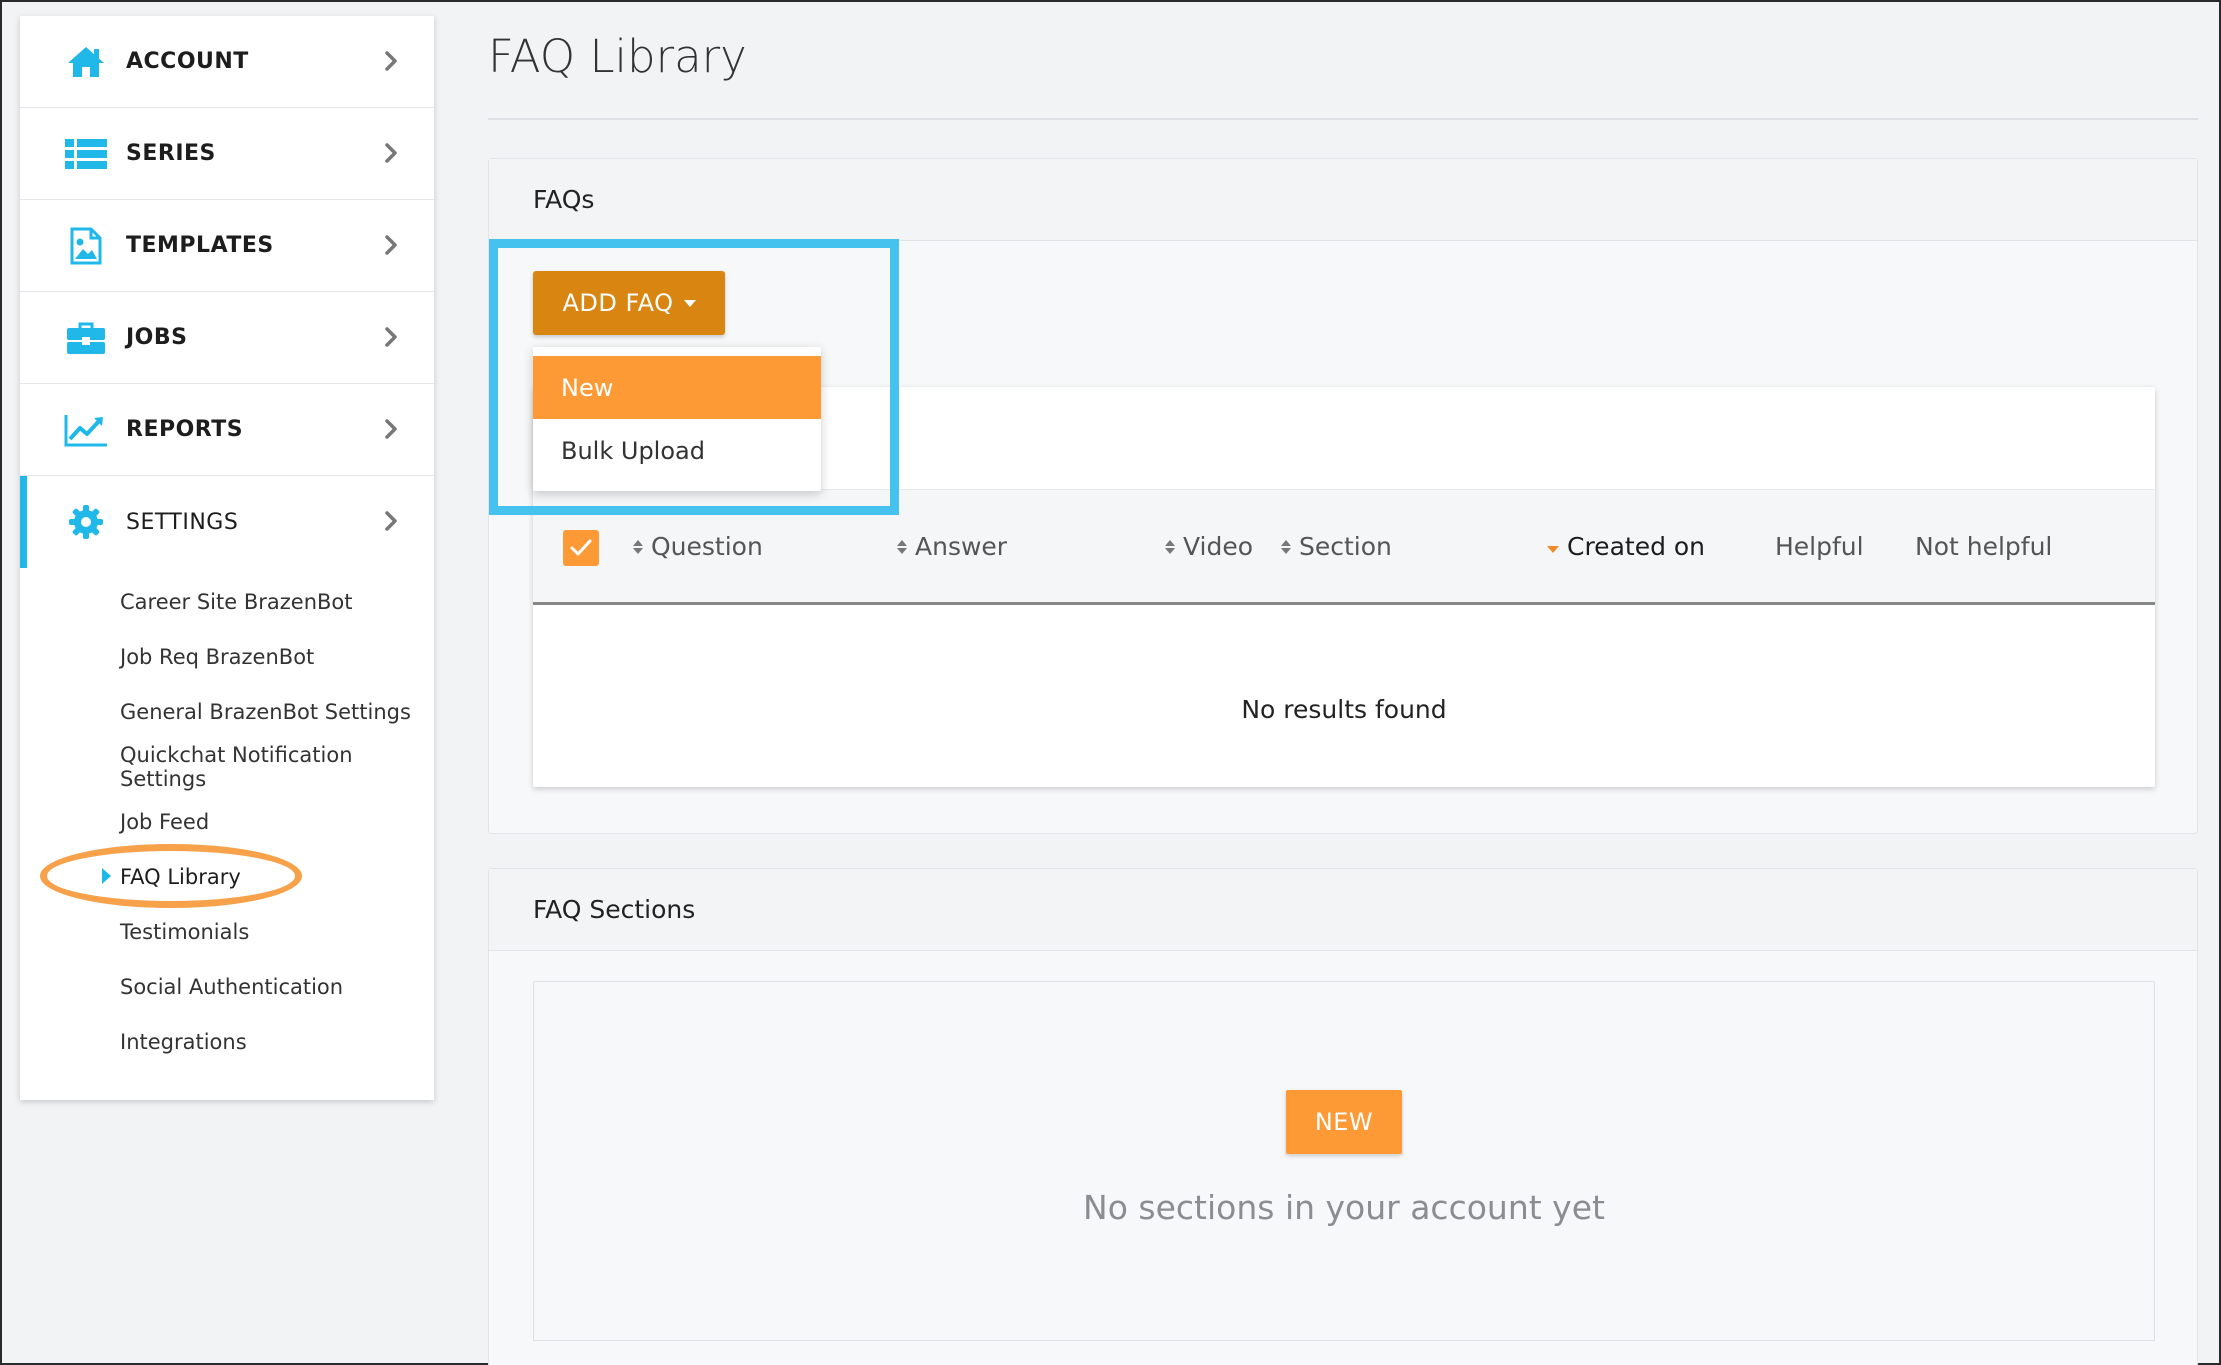  I want to click on empty-state-text: No results found, so click(1344, 709).